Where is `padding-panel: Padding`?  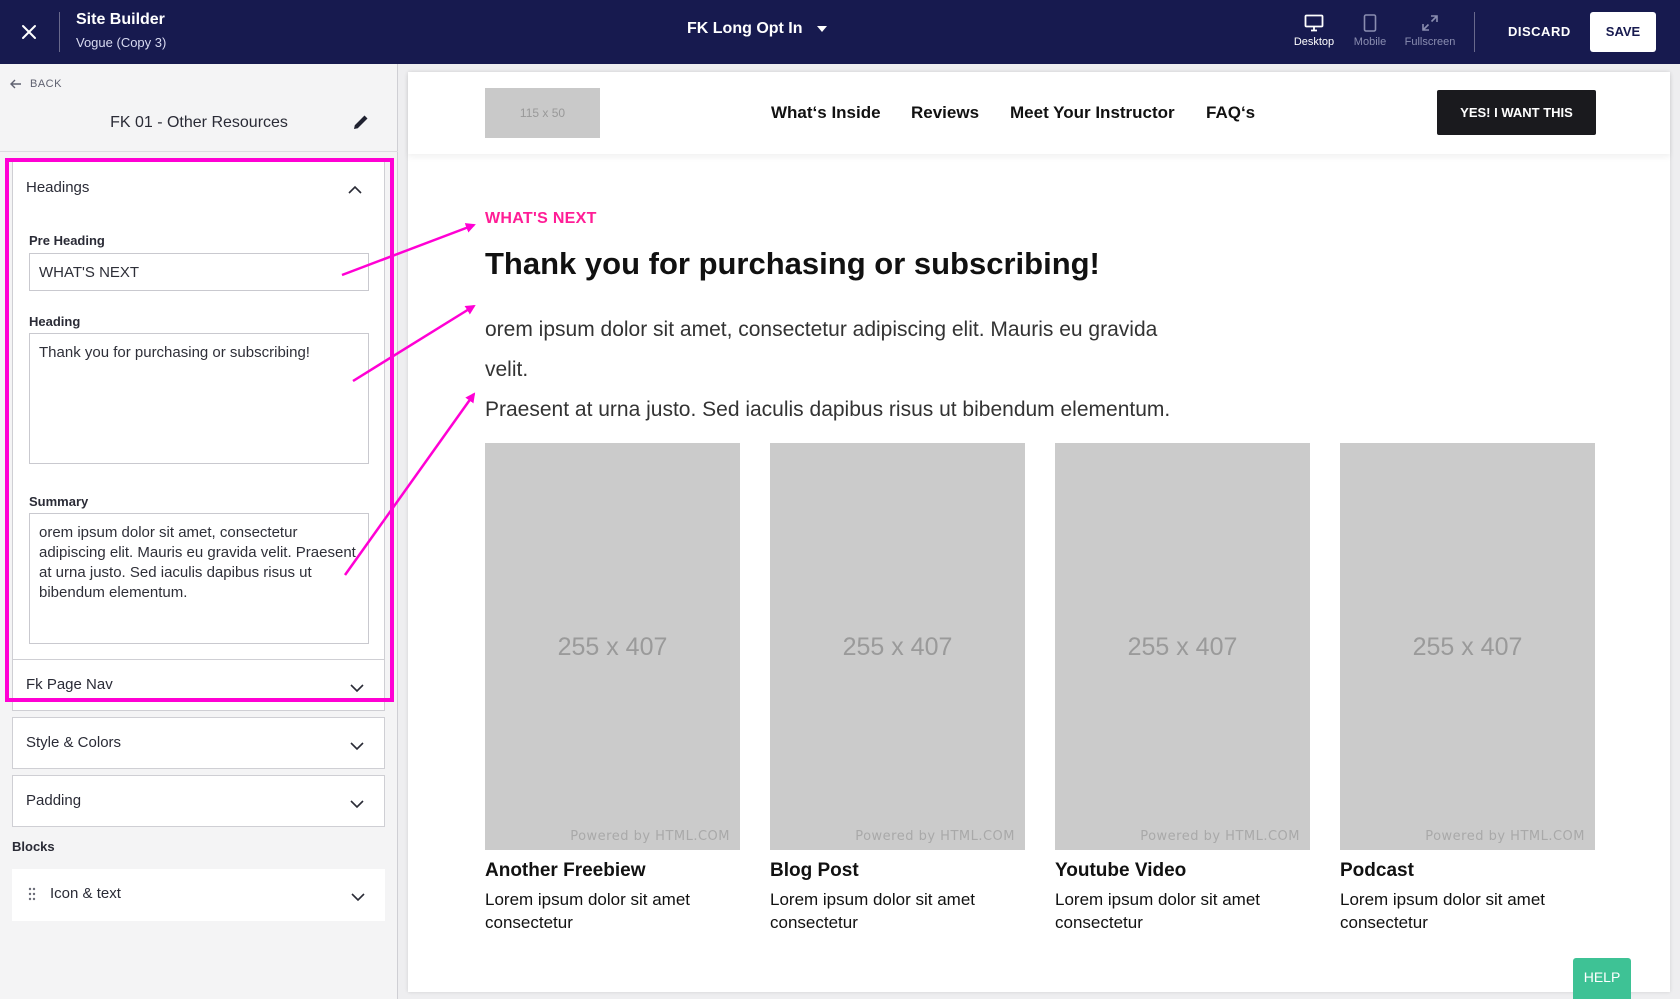 padding-panel: Padding is located at coordinates (198, 801).